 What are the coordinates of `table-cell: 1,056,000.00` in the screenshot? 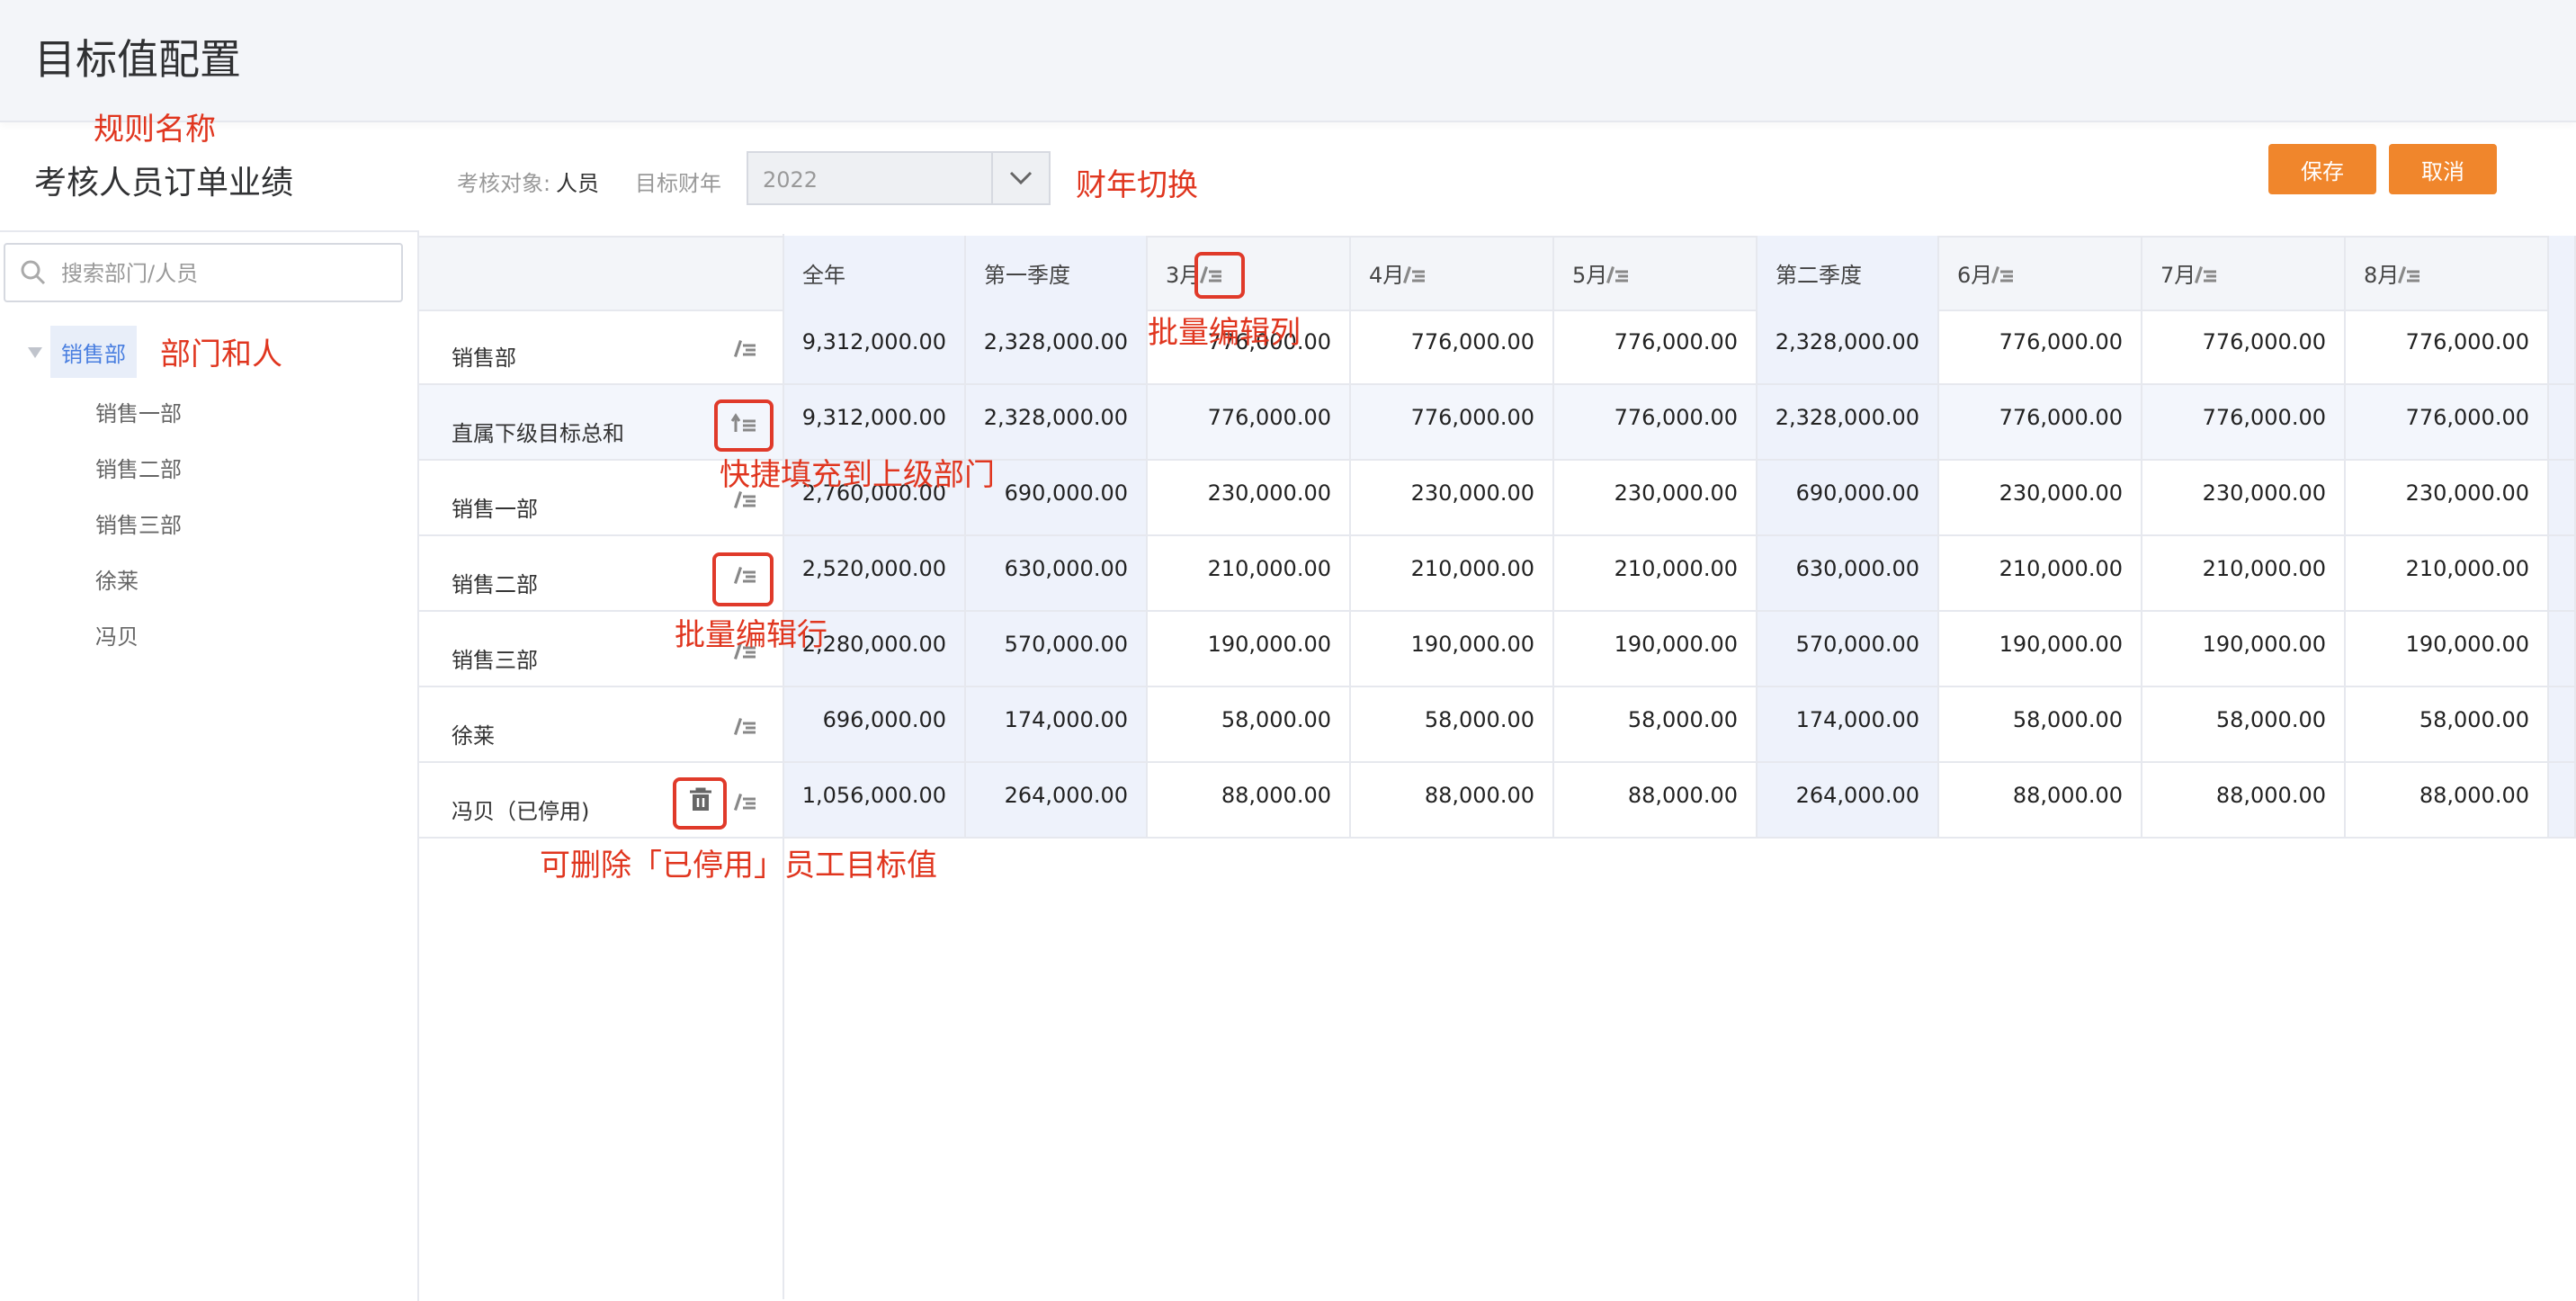 It's located at (875, 800).